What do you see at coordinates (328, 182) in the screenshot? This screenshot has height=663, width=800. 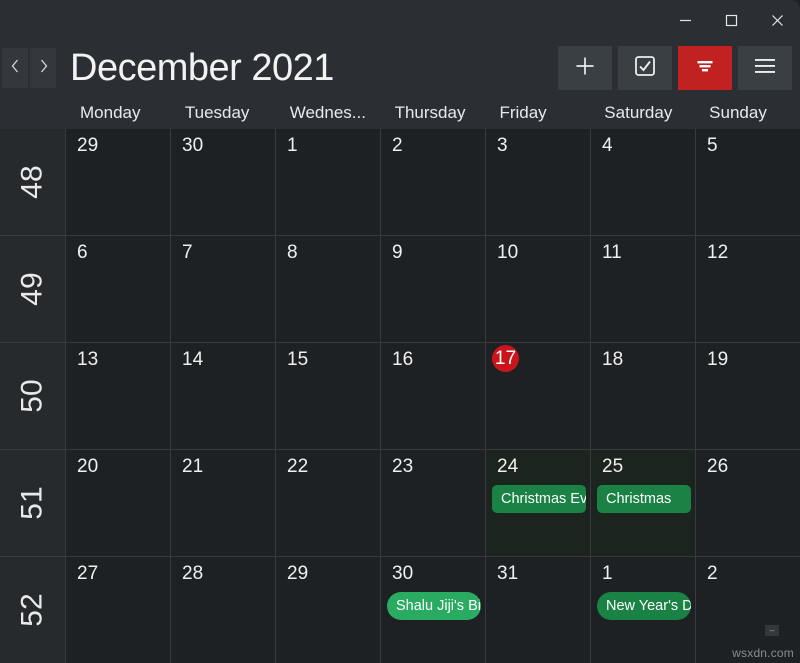 I see `day-cell: 1` at bounding box center [328, 182].